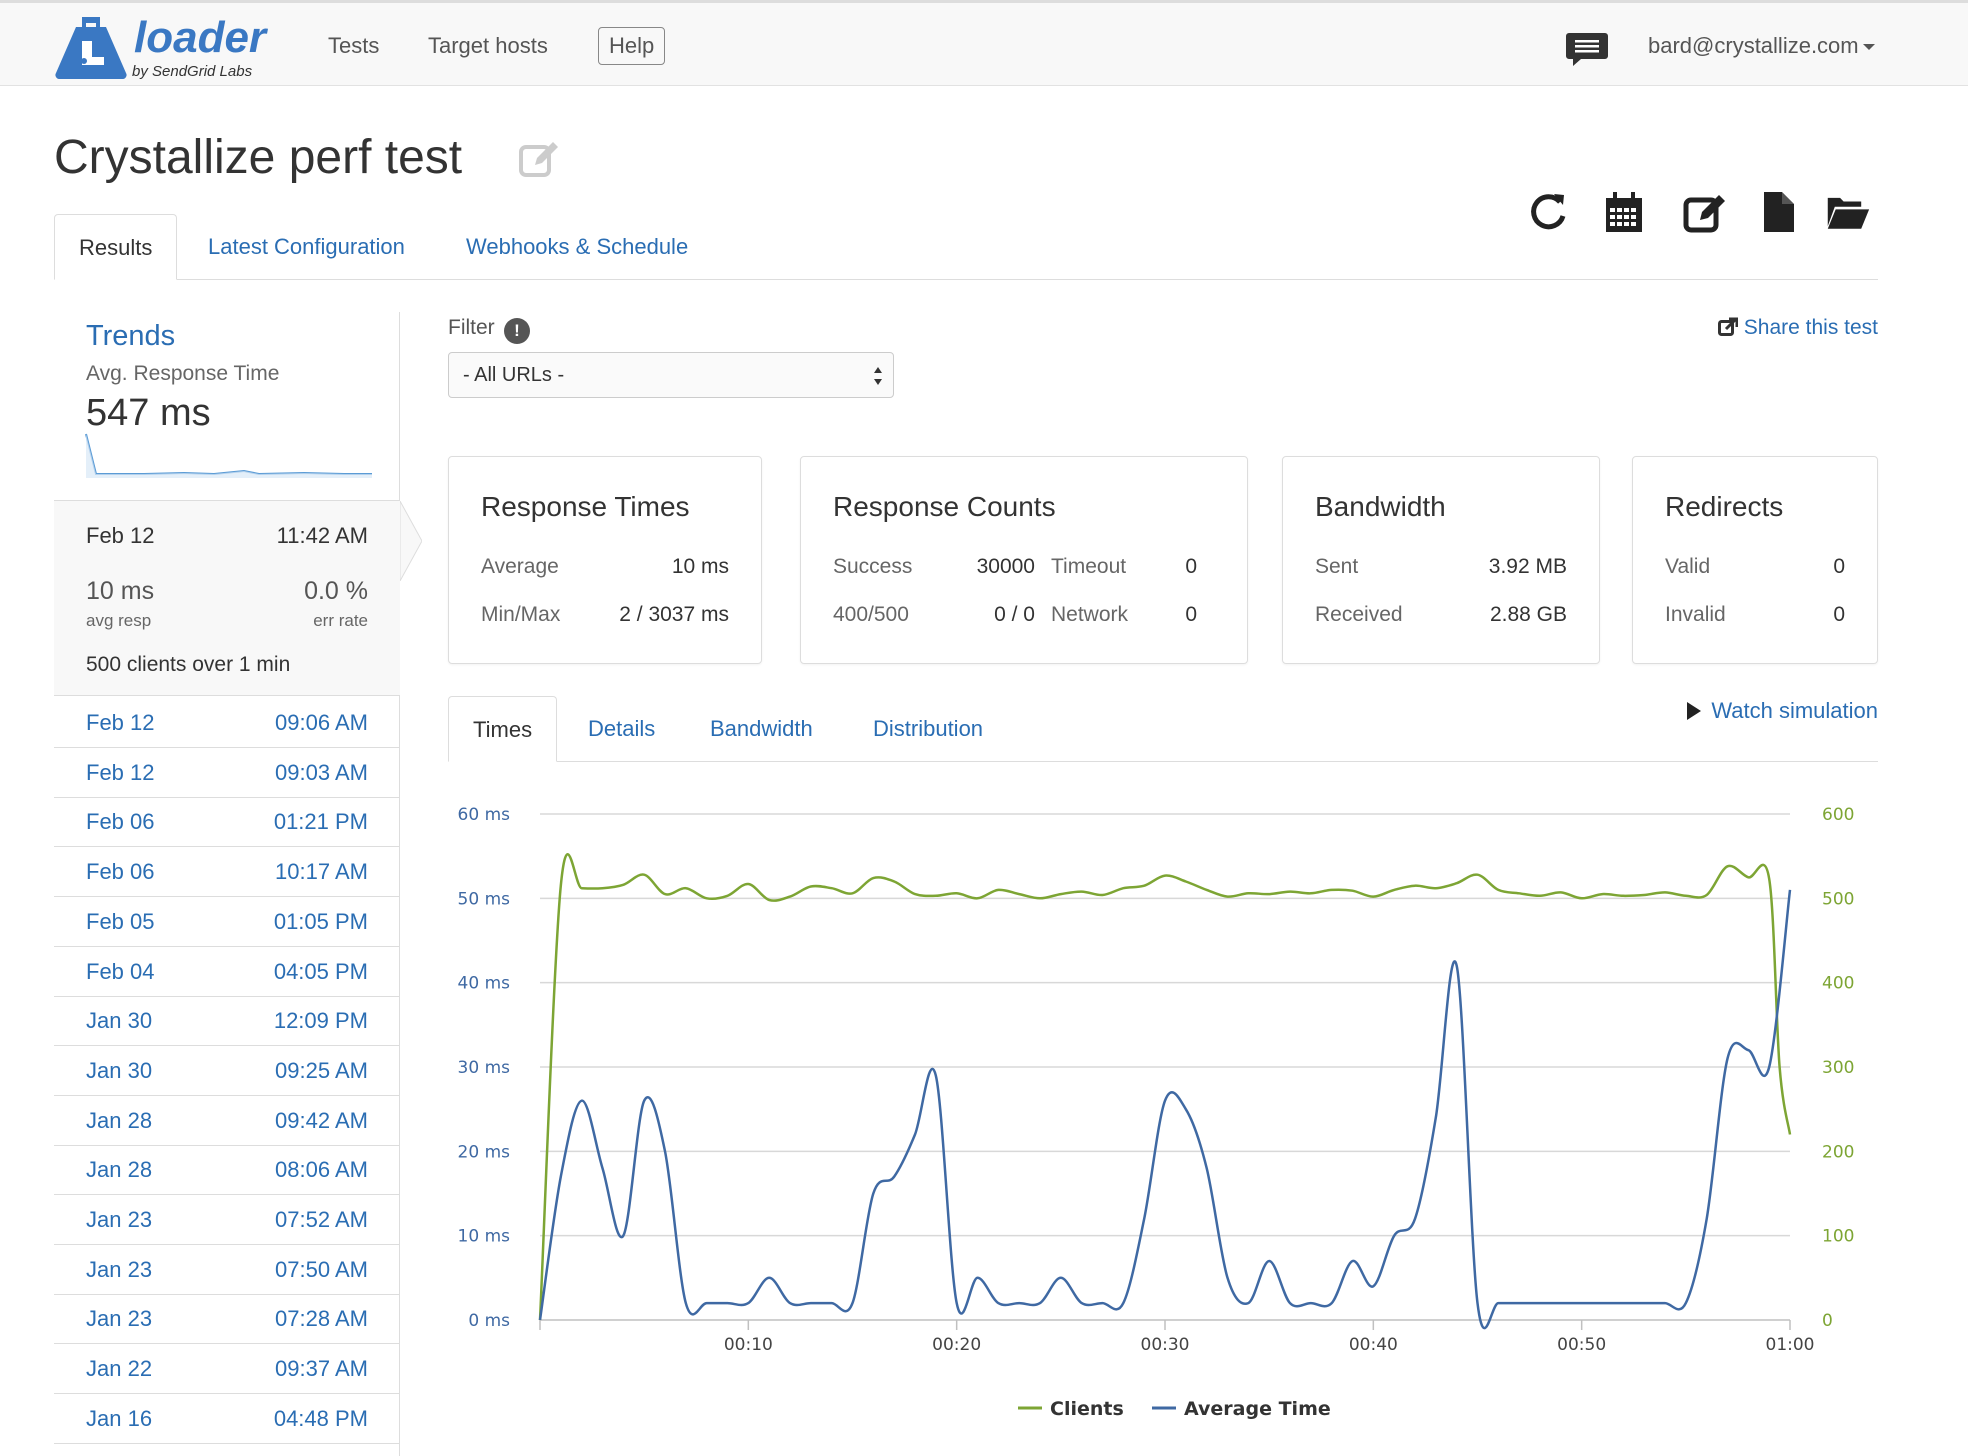  I want to click on x-tick-label: 00:20, so click(956, 1345).